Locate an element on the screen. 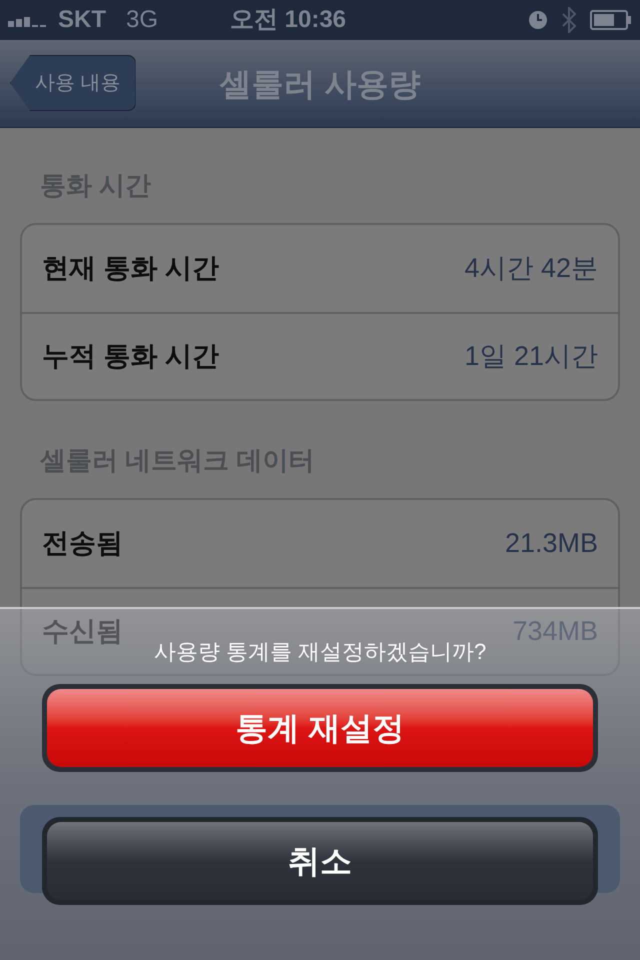  row-label: 현재 통화 시간 is located at coordinates (131, 269).